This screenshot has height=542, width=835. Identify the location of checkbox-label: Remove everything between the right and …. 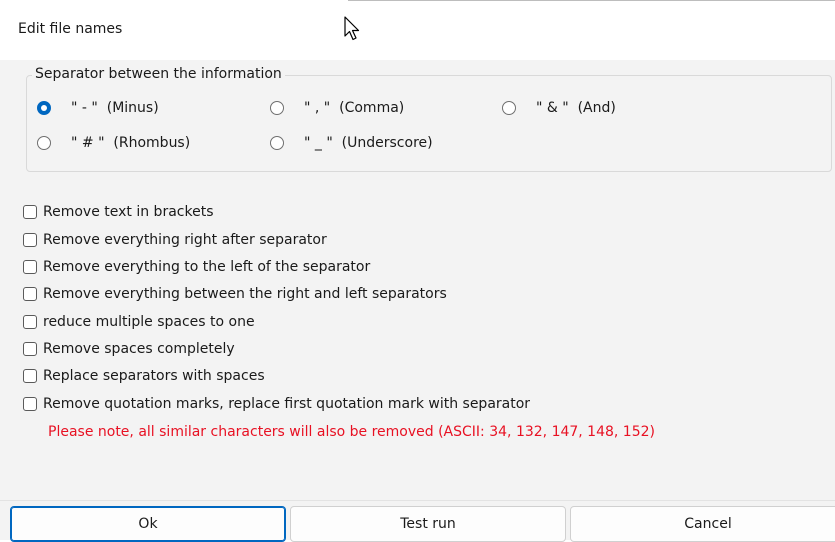
(245, 294).